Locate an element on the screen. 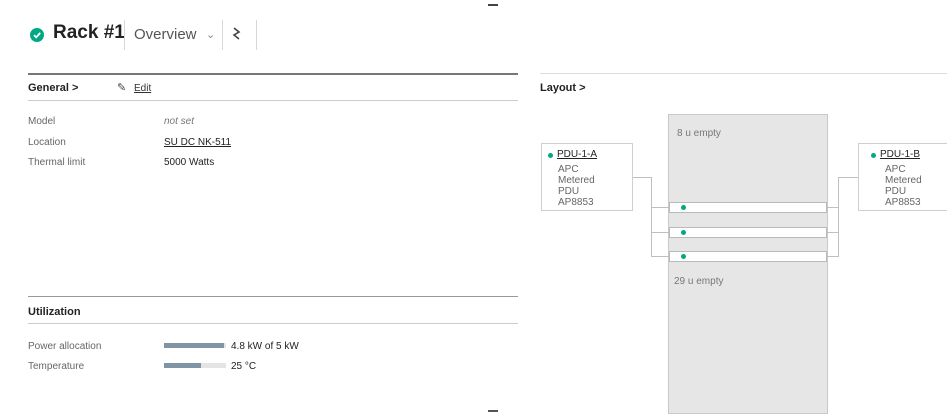 The image size is (947, 414). pdu-card-a: PDU-1-A APC Metered PDU AP8853 is located at coordinates (587, 177).